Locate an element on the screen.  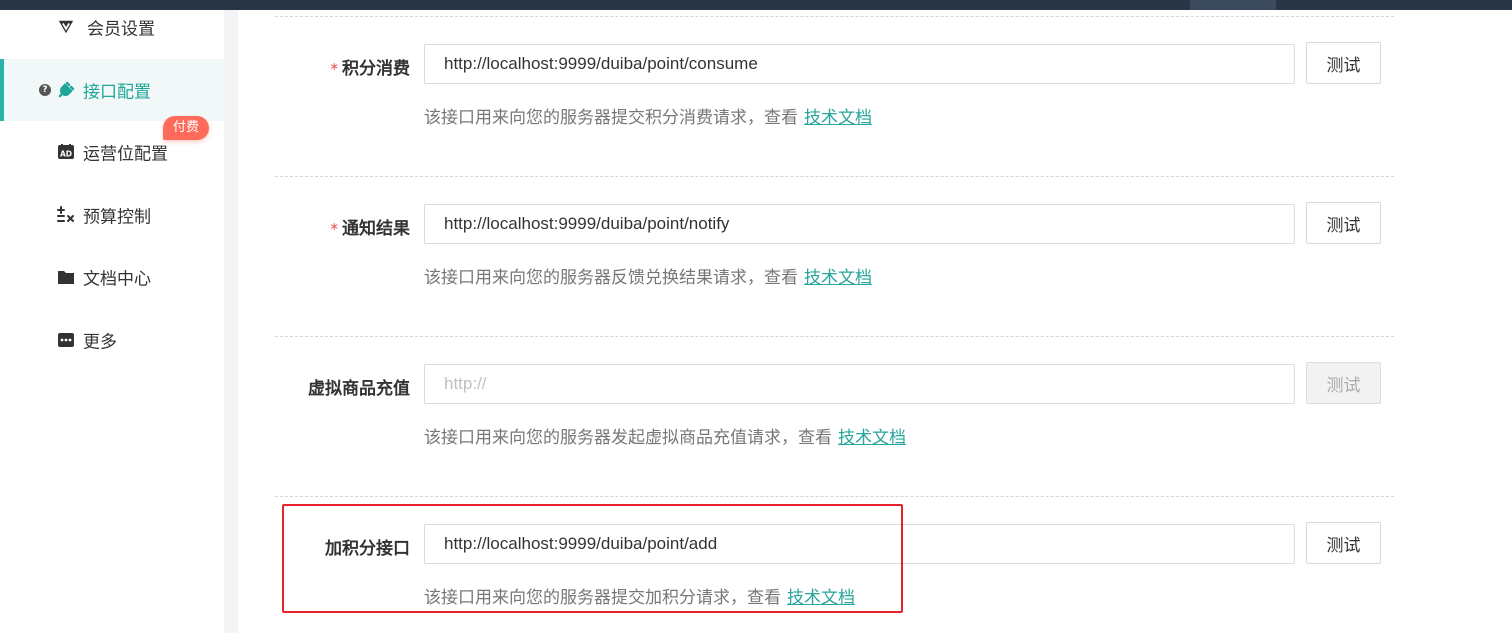
sidebar-item-more: 更多 is located at coordinates (112, 340).